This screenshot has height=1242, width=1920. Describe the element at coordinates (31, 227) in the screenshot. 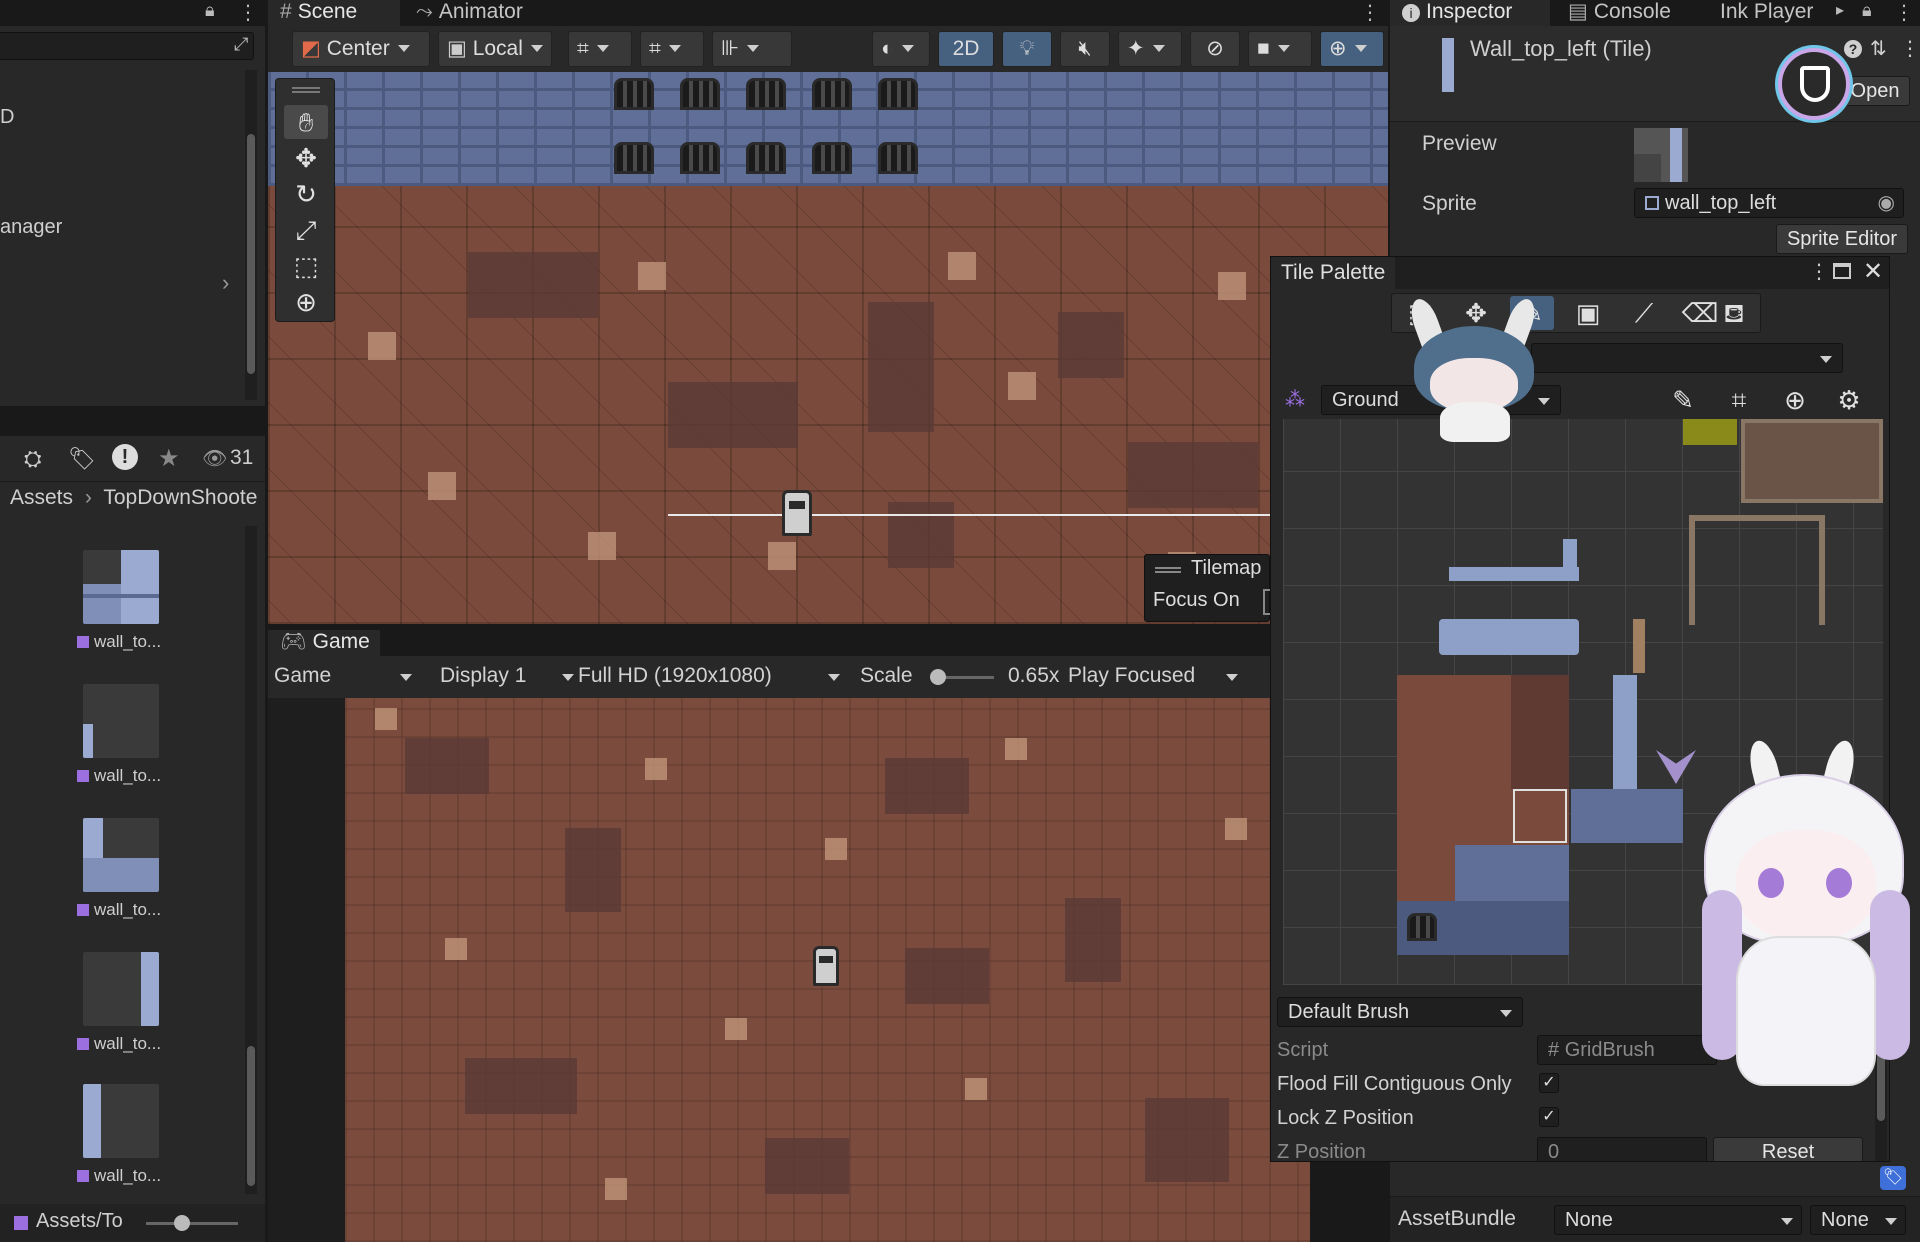

I see `hierarchy-item: anager` at that location.